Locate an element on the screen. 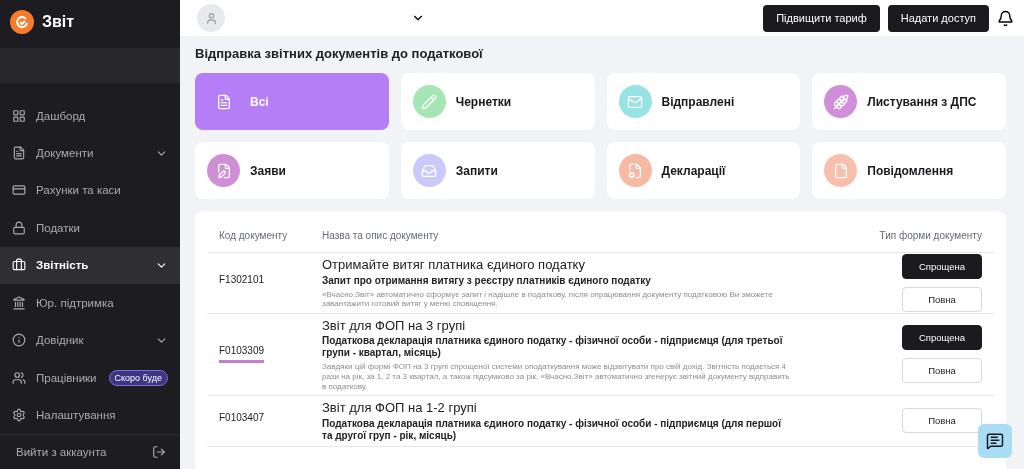 The width and height of the screenshot is (1024, 469). nav-item: Налаштування is located at coordinates (90, 415).